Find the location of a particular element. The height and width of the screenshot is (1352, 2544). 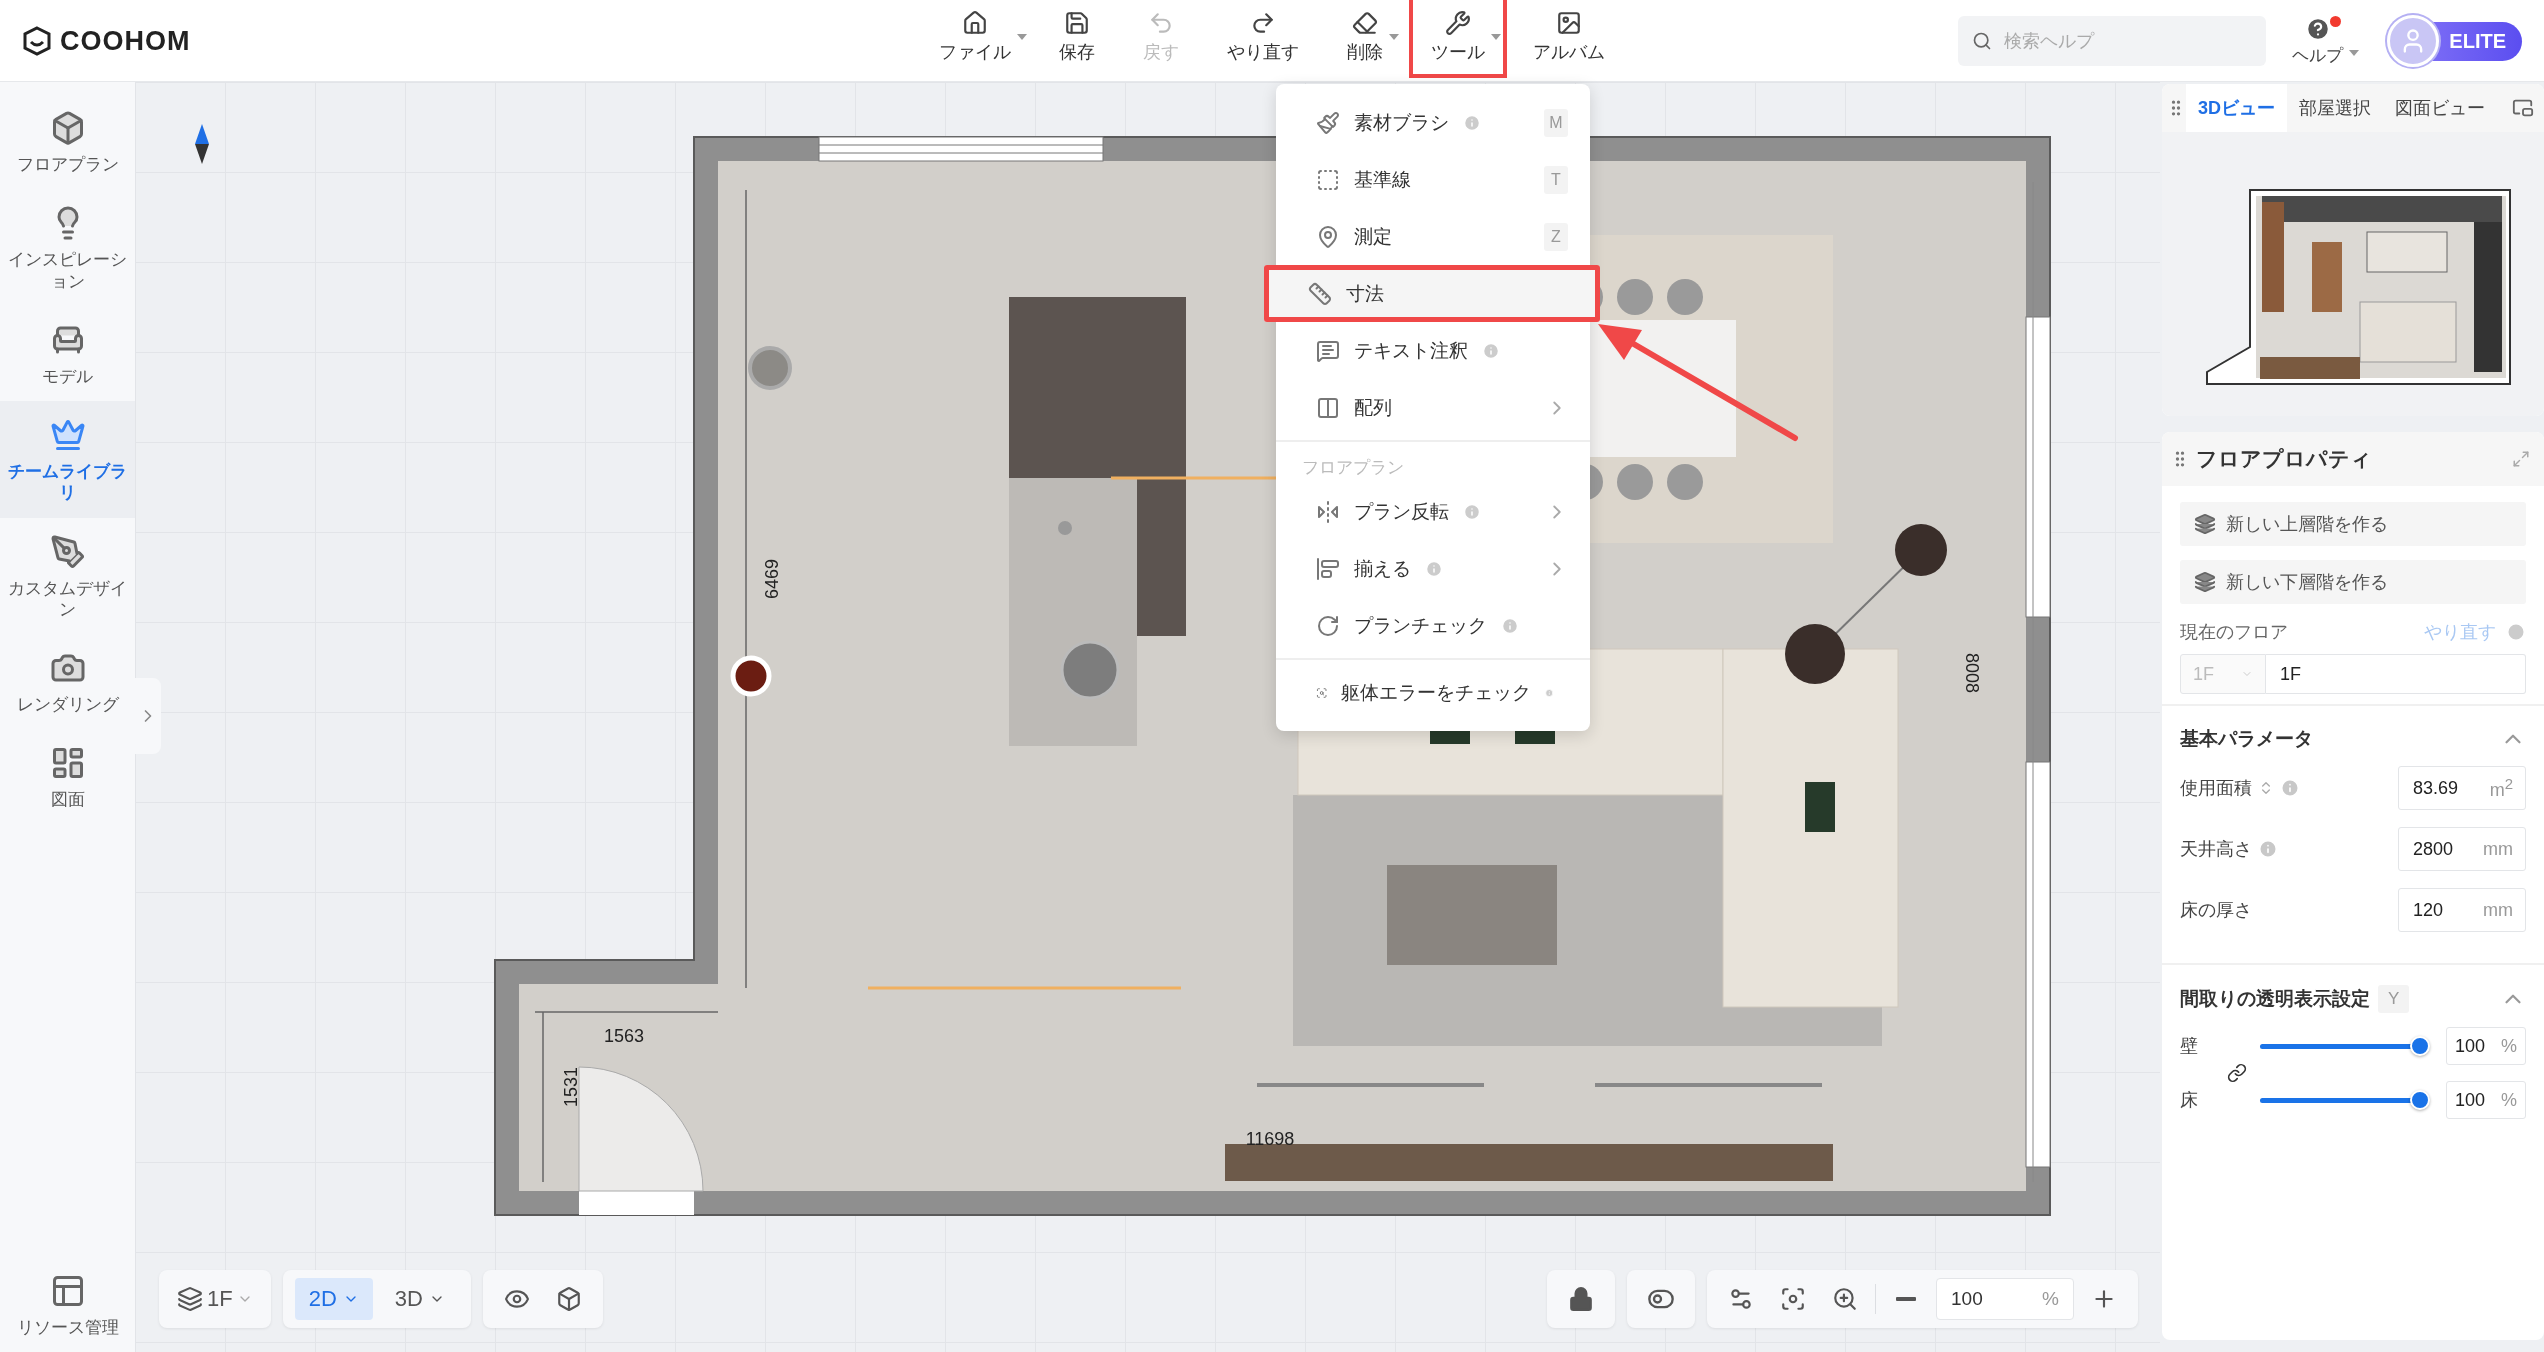

shortcut-key: T is located at coordinates (1556, 179).